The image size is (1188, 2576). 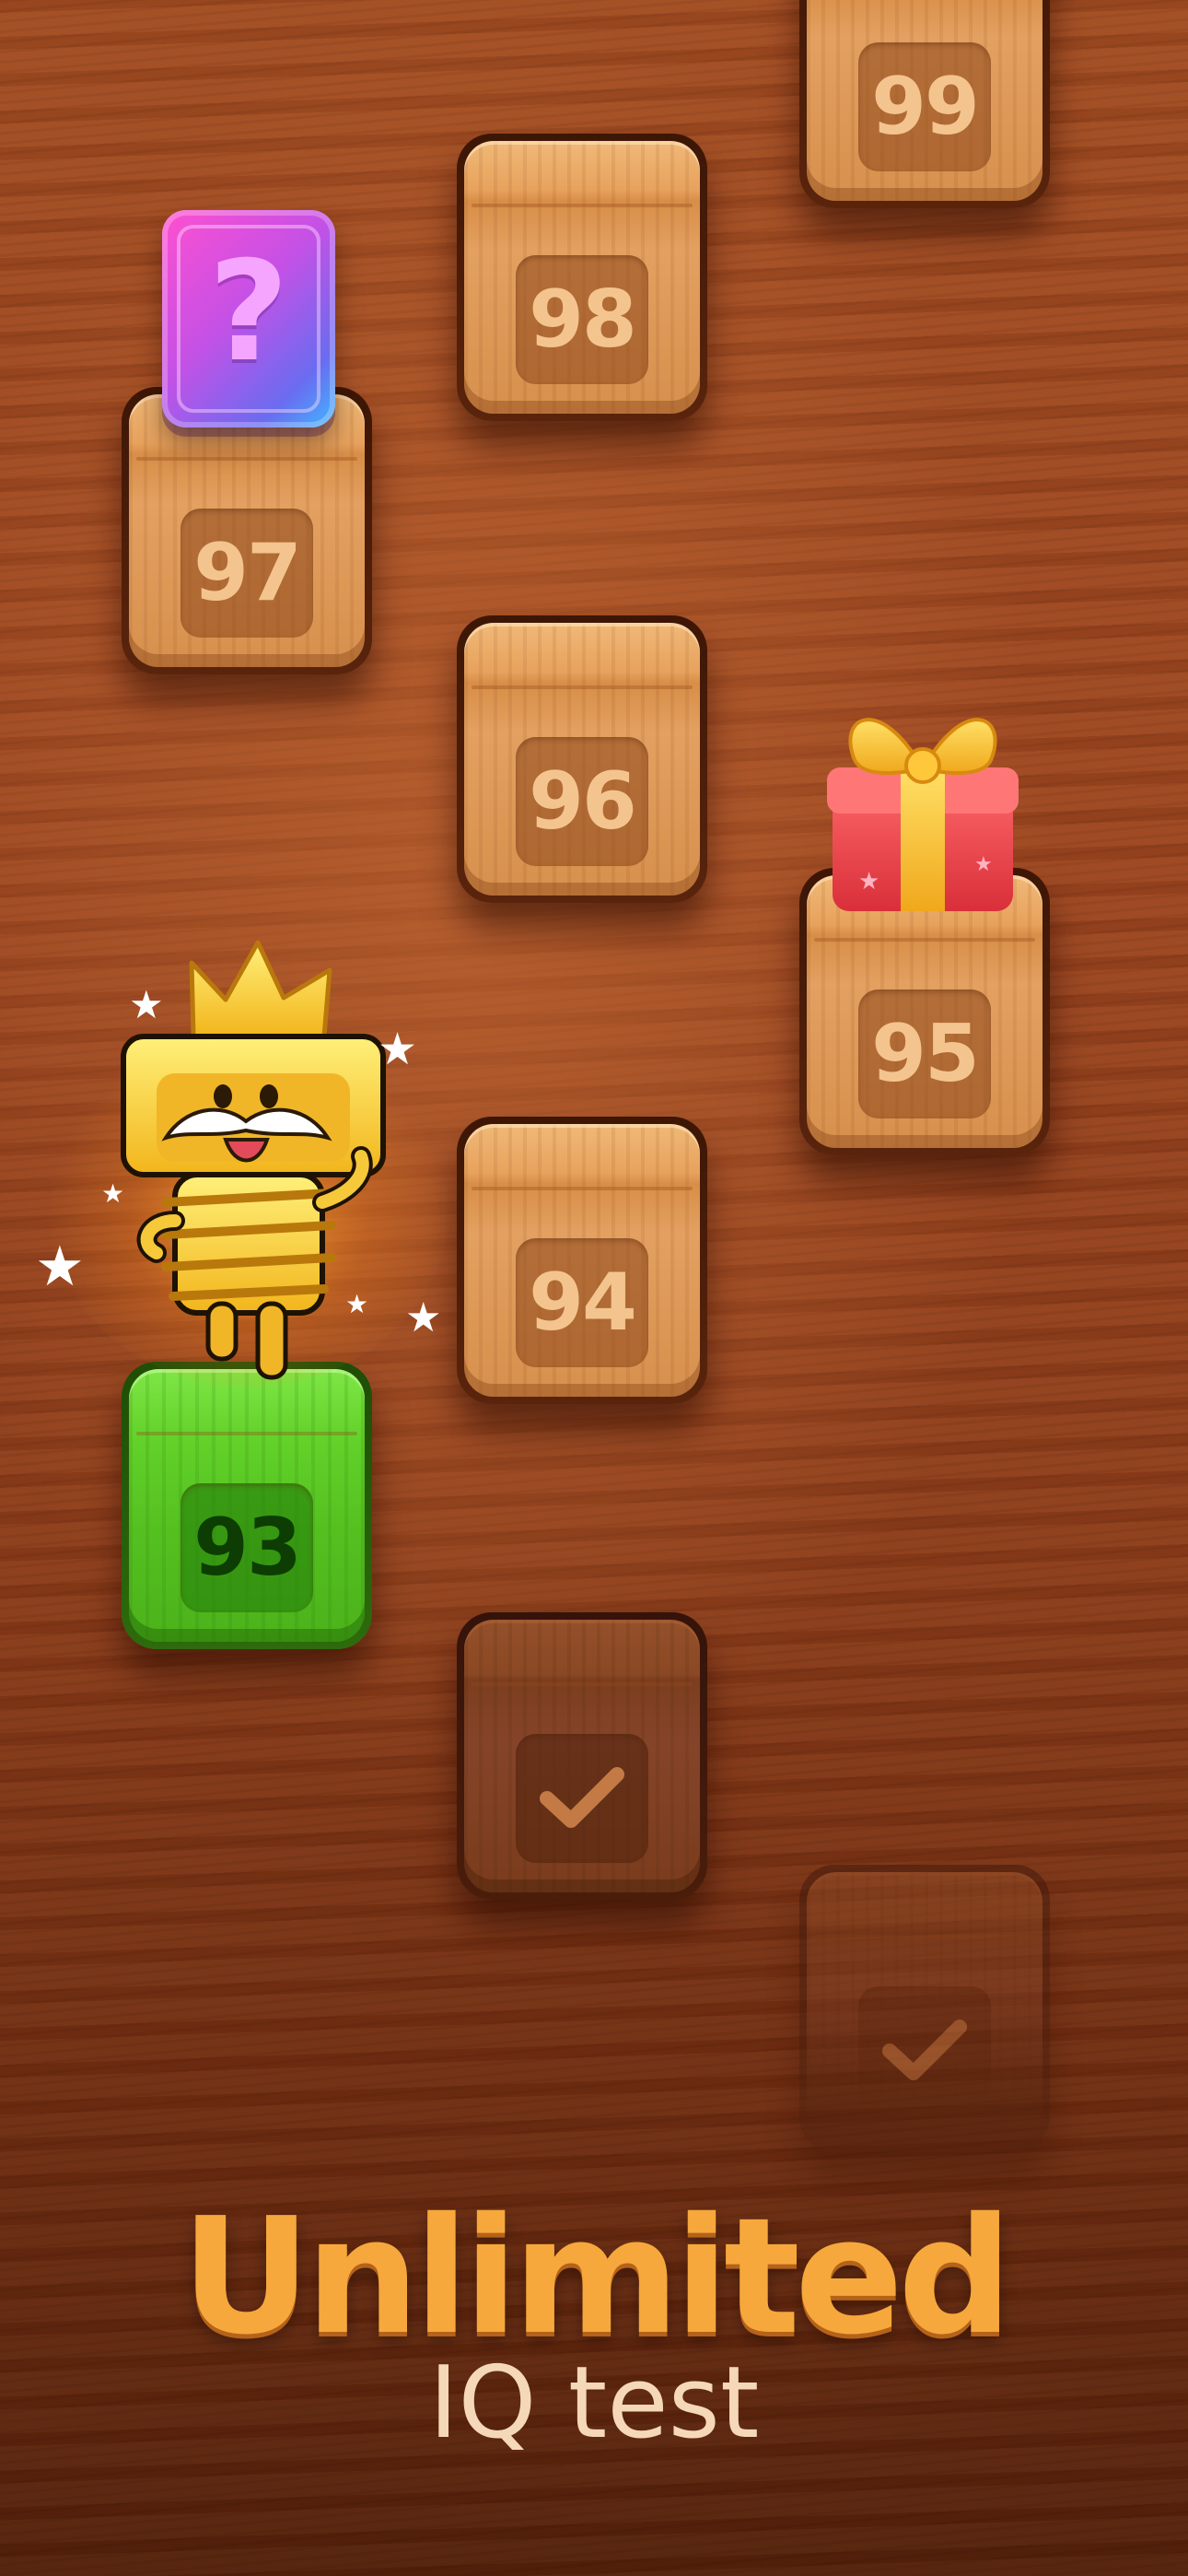 I want to click on level-number: 98, so click(x=583, y=320).